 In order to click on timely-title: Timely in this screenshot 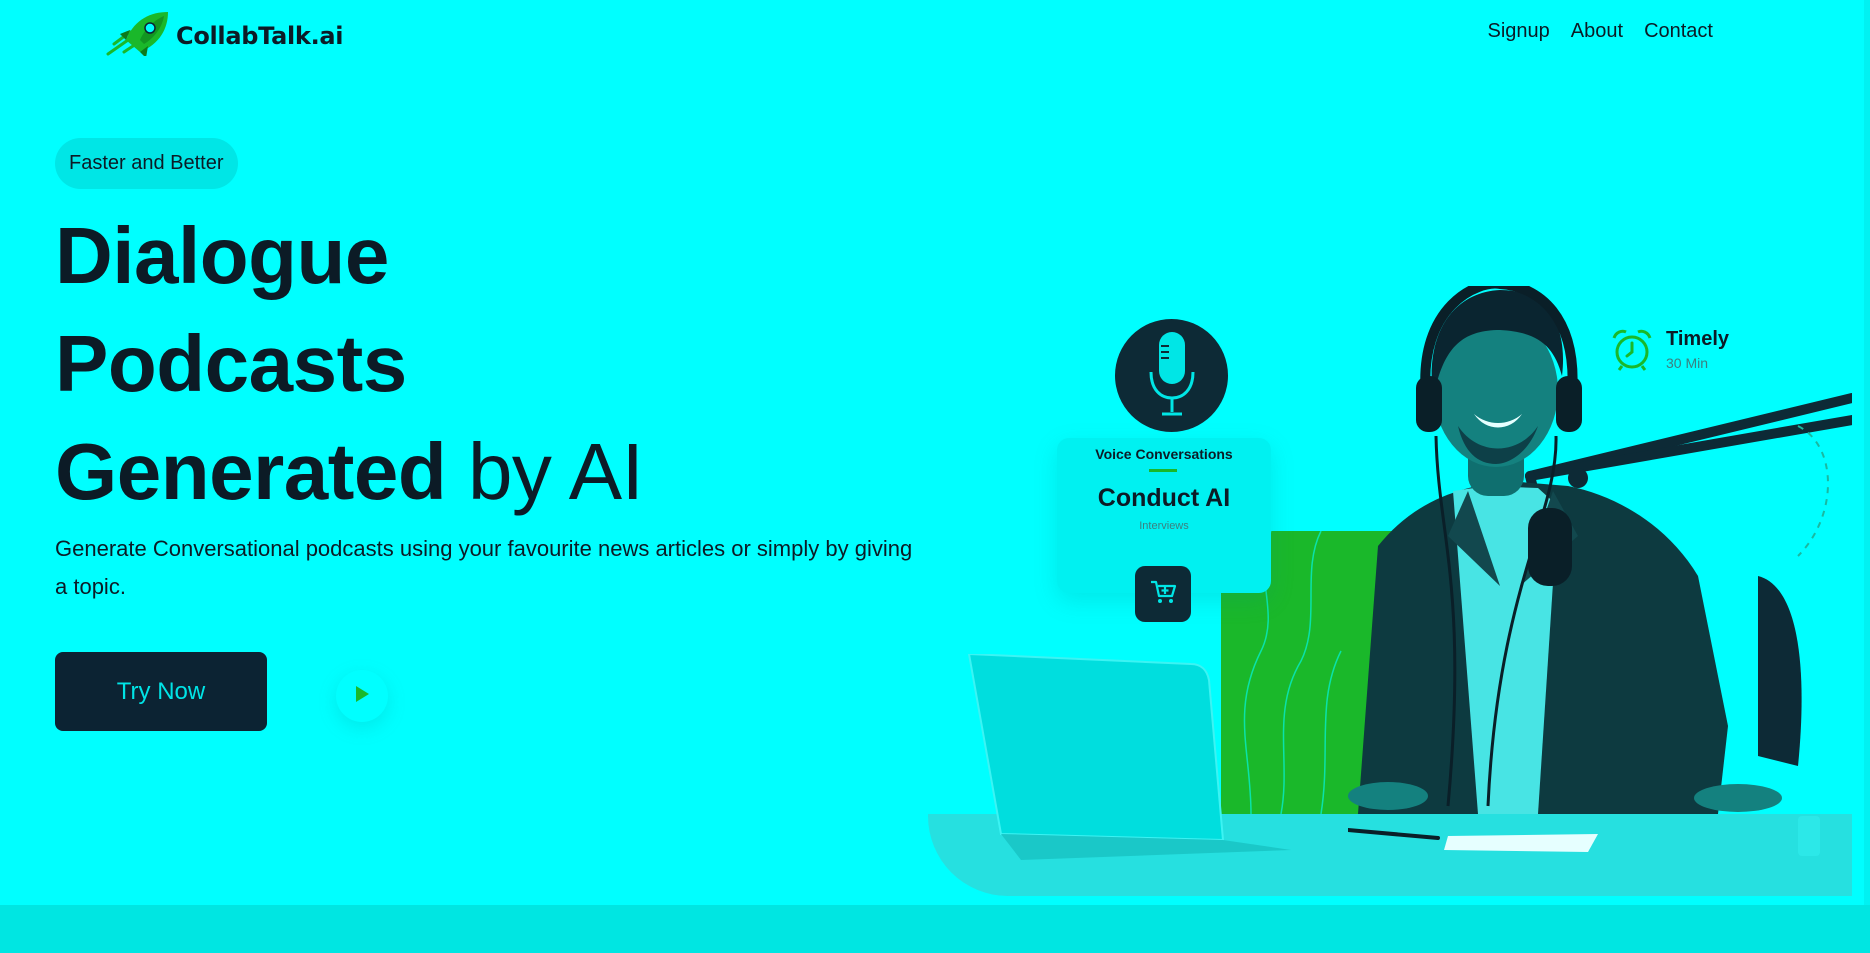, I will do `click(1697, 339)`.